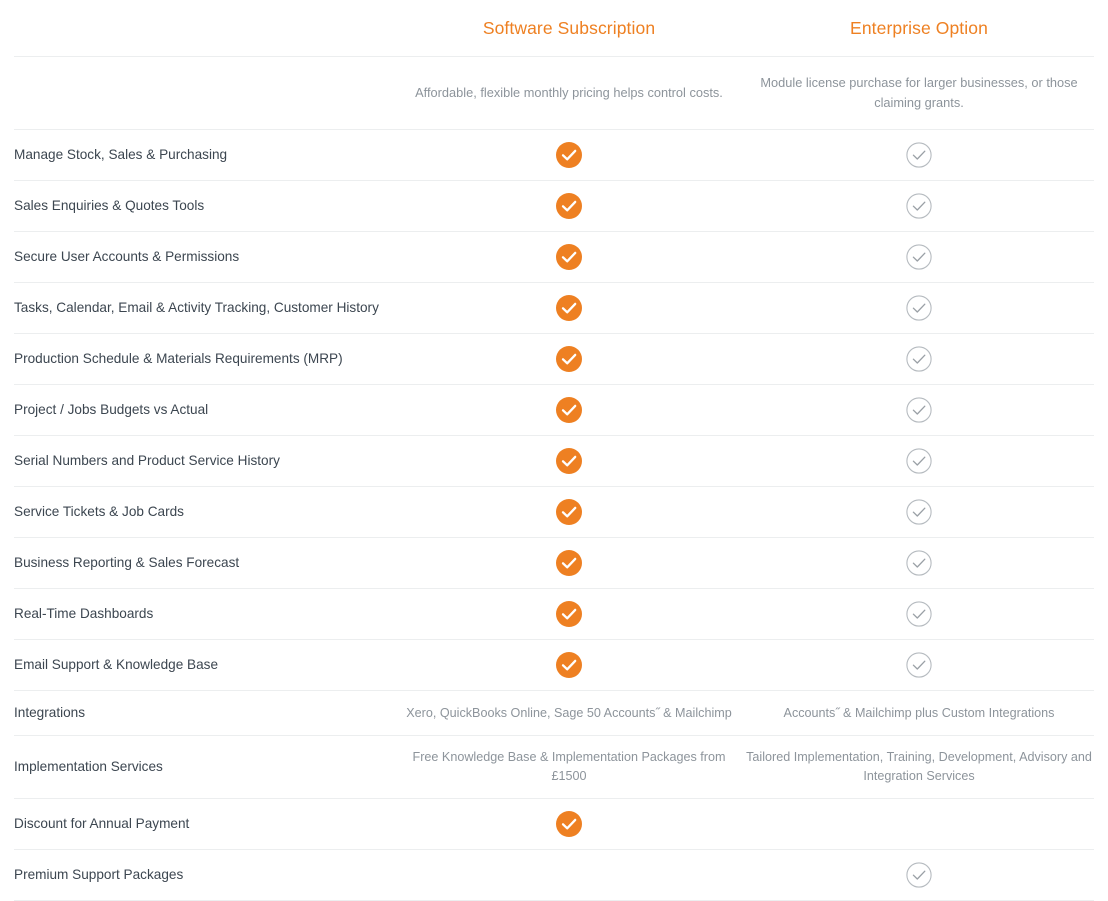 The width and height of the screenshot is (1108, 901). Describe the element at coordinates (204, 93) in the screenshot. I see `tagline-spacer-cell` at that location.